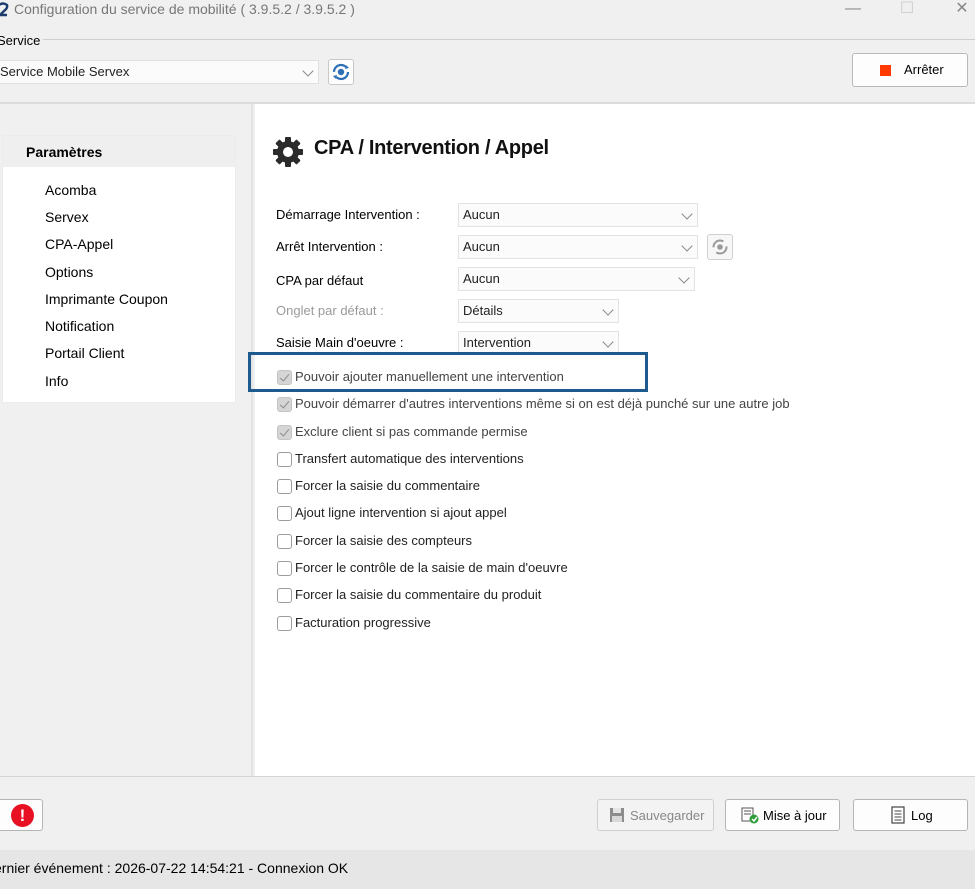  What do you see at coordinates (853, 13) in the screenshot?
I see `minimize-icon: —` at bounding box center [853, 13].